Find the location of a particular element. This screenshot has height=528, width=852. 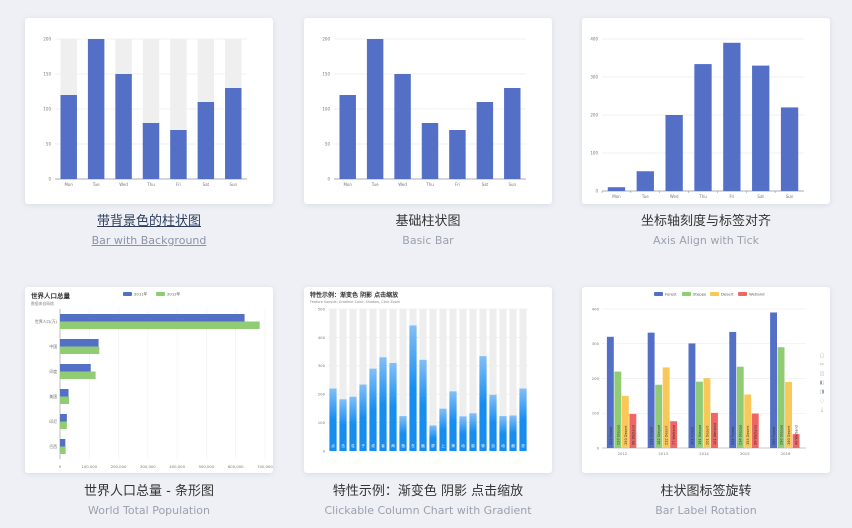

bar-rotated-label: 182 Steppe is located at coordinates (659, 435).